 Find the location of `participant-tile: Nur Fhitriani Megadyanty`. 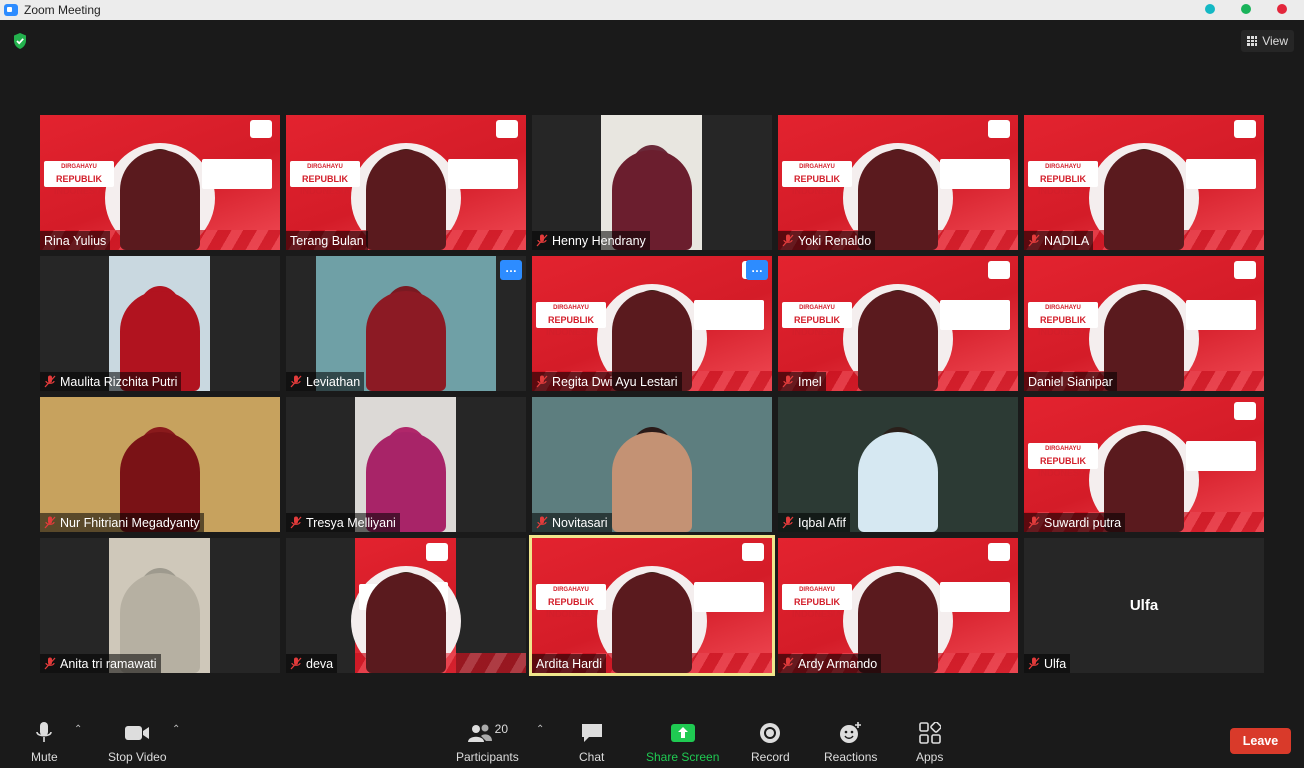

participant-tile: Nur Fhitriani Megadyanty is located at coordinates (160, 464).